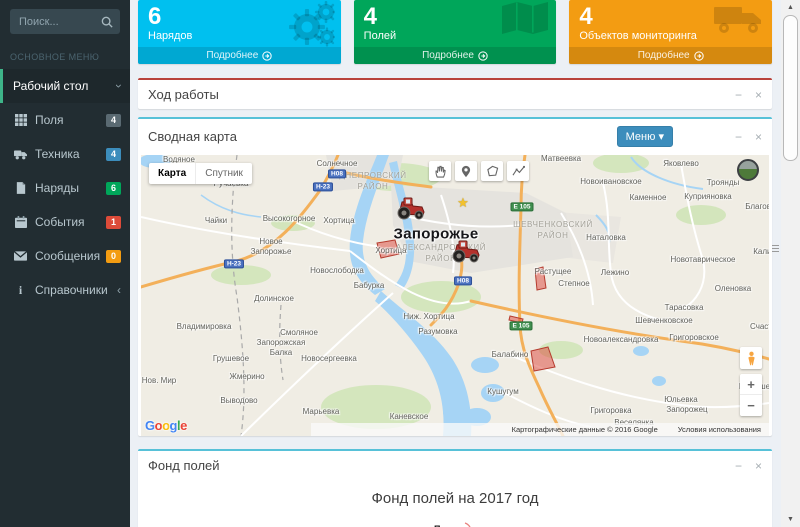 The width and height of the screenshot is (800, 527). What do you see at coordinates (681, 164) in the screenshot?
I see `map-town-label: Яковлево` at bounding box center [681, 164].